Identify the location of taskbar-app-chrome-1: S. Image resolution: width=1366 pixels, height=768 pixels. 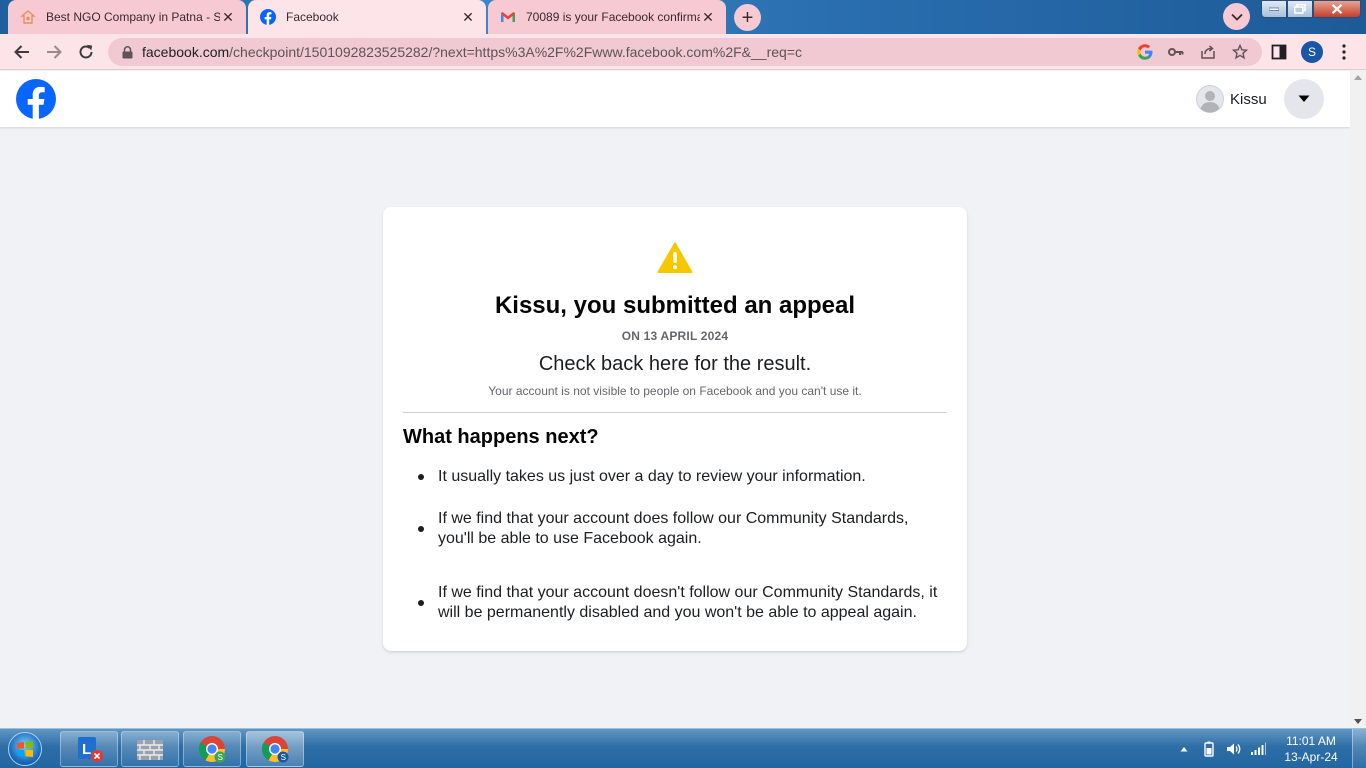
(212, 749).